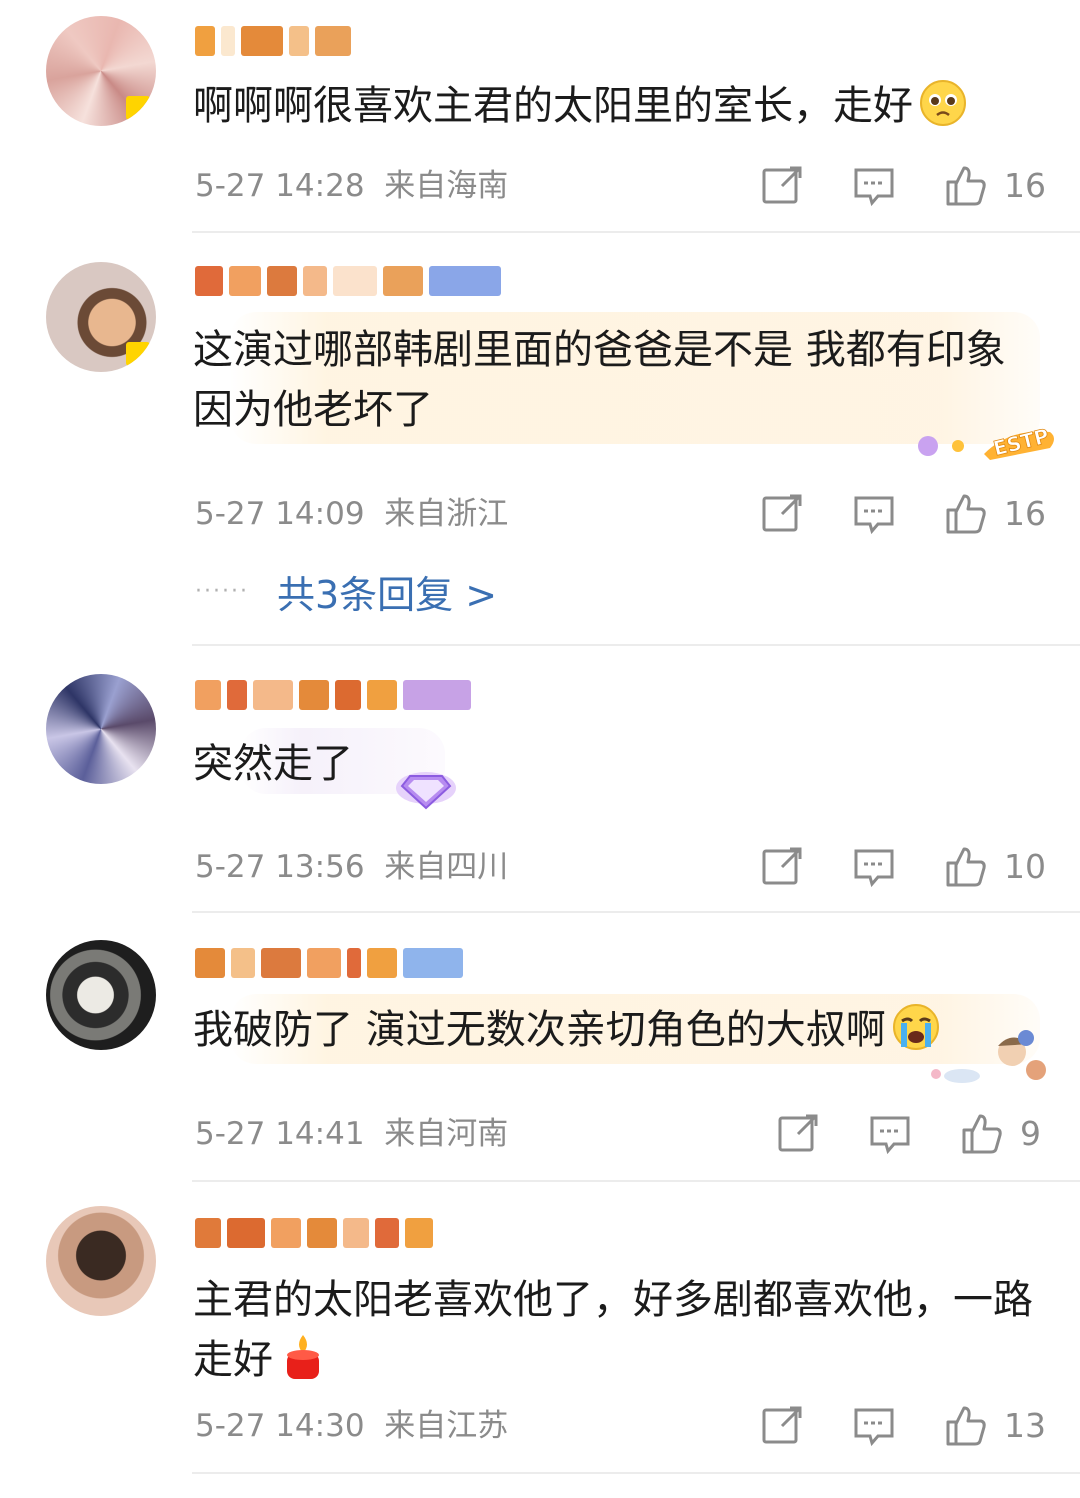 The image size is (1080, 1498). What do you see at coordinates (1030, 1133) in the screenshot?
I see `like-count: 9` at bounding box center [1030, 1133].